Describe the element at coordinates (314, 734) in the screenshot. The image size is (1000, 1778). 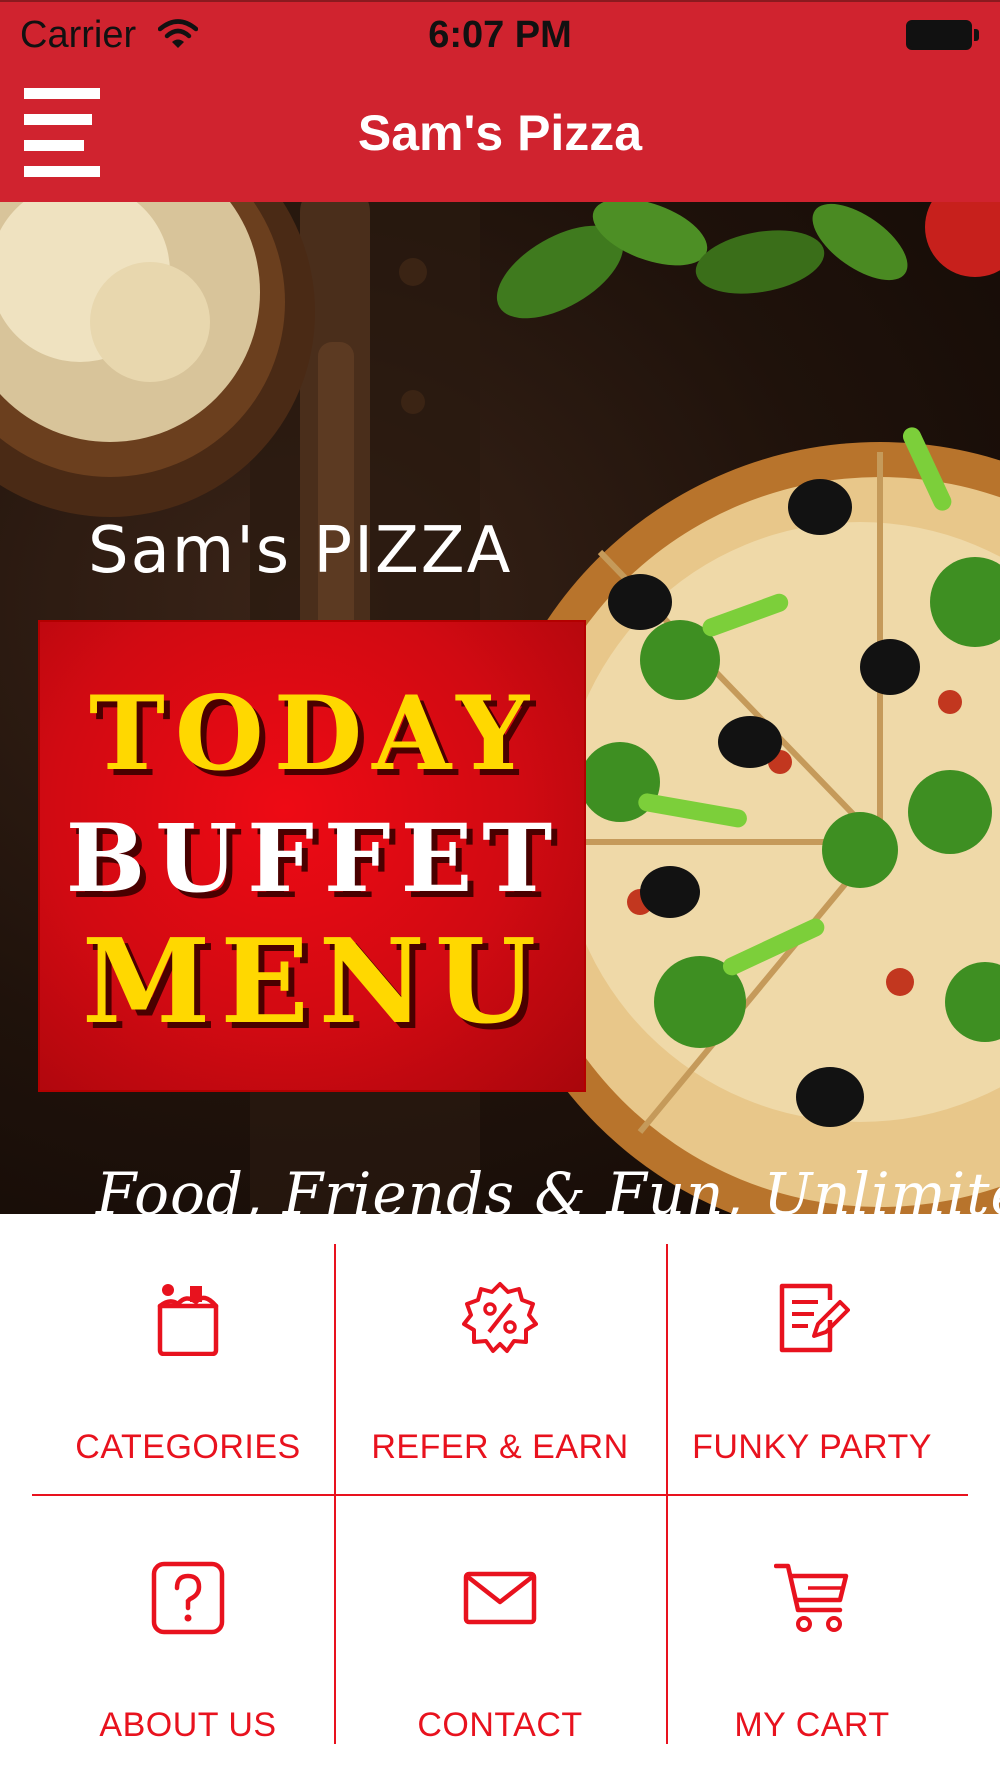
I see `promo-line-today: TODAY` at that location.